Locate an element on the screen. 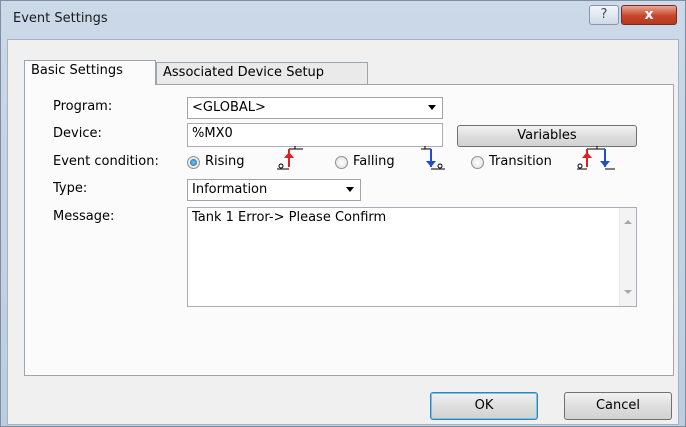 This screenshot has width=686, height=427. tab-basic-settings: Basic Settings is located at coordinates (90, 72).